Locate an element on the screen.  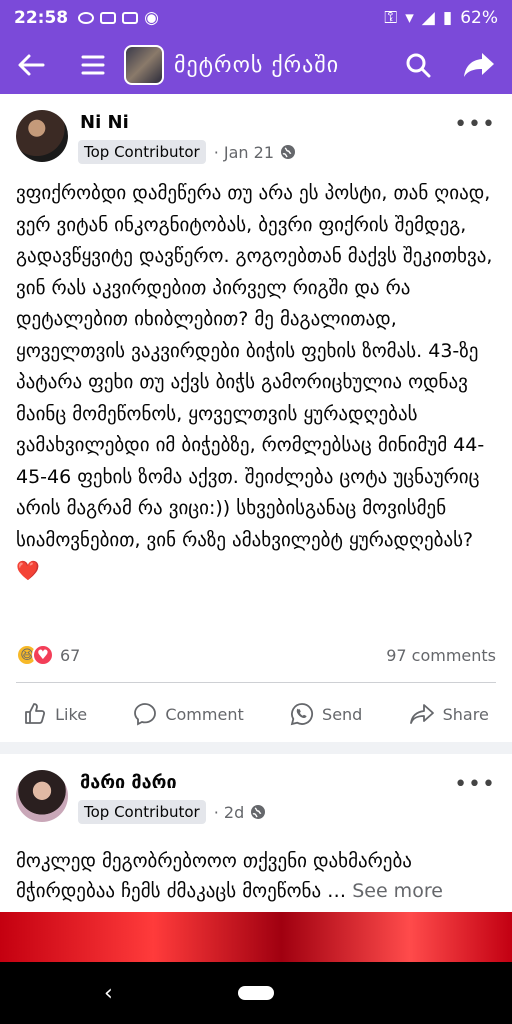
post-meta: Top Contributor · 2d is located at coordinates (172, 812).